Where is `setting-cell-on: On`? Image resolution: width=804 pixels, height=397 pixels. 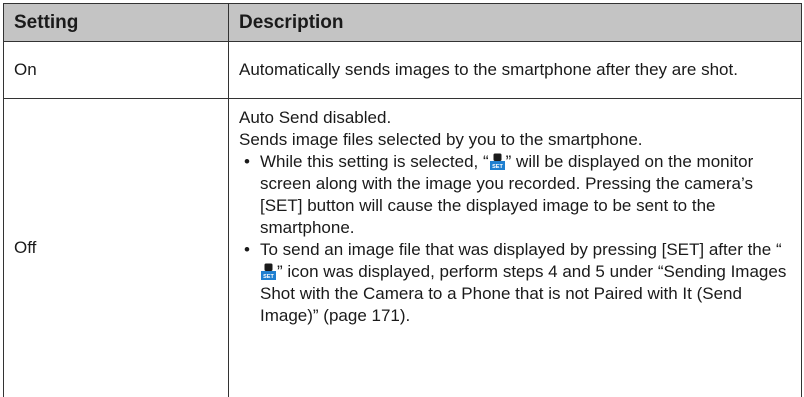
setting-cell-on: On is located at coordinates (116, 70).